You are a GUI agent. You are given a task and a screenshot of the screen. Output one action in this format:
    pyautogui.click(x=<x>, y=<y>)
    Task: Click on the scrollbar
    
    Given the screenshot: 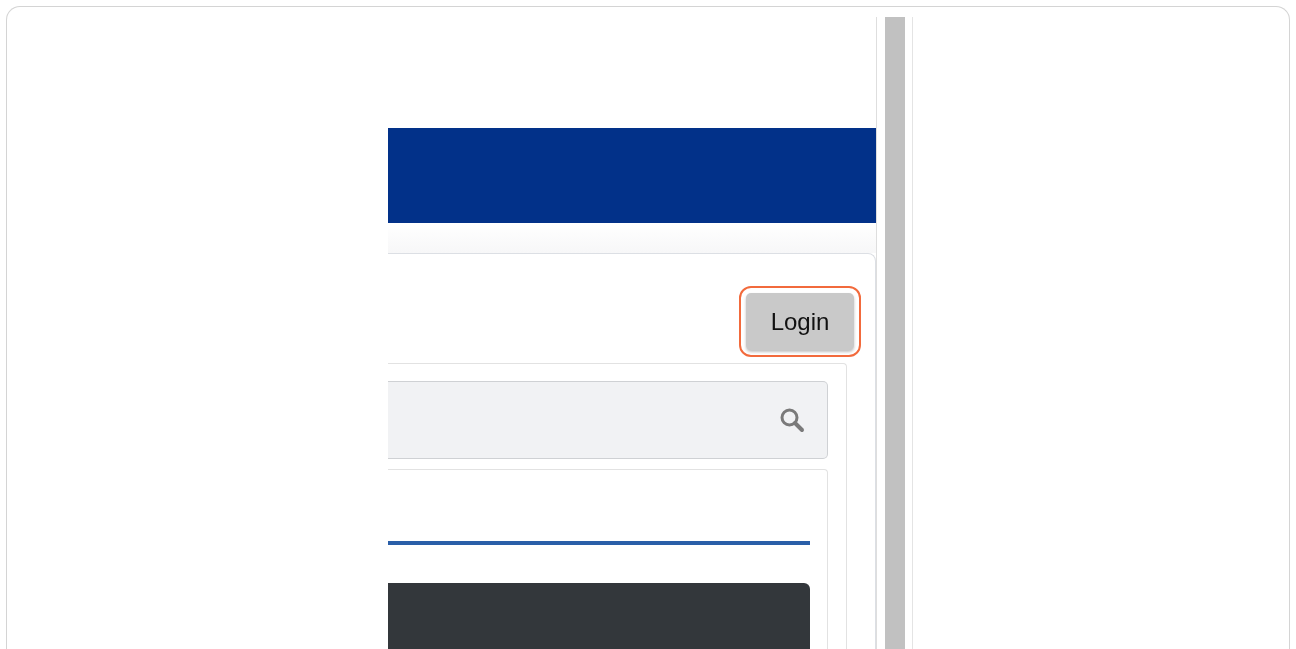 What is the action you would take?
    pyautogui.click(x=895, y=333)
    